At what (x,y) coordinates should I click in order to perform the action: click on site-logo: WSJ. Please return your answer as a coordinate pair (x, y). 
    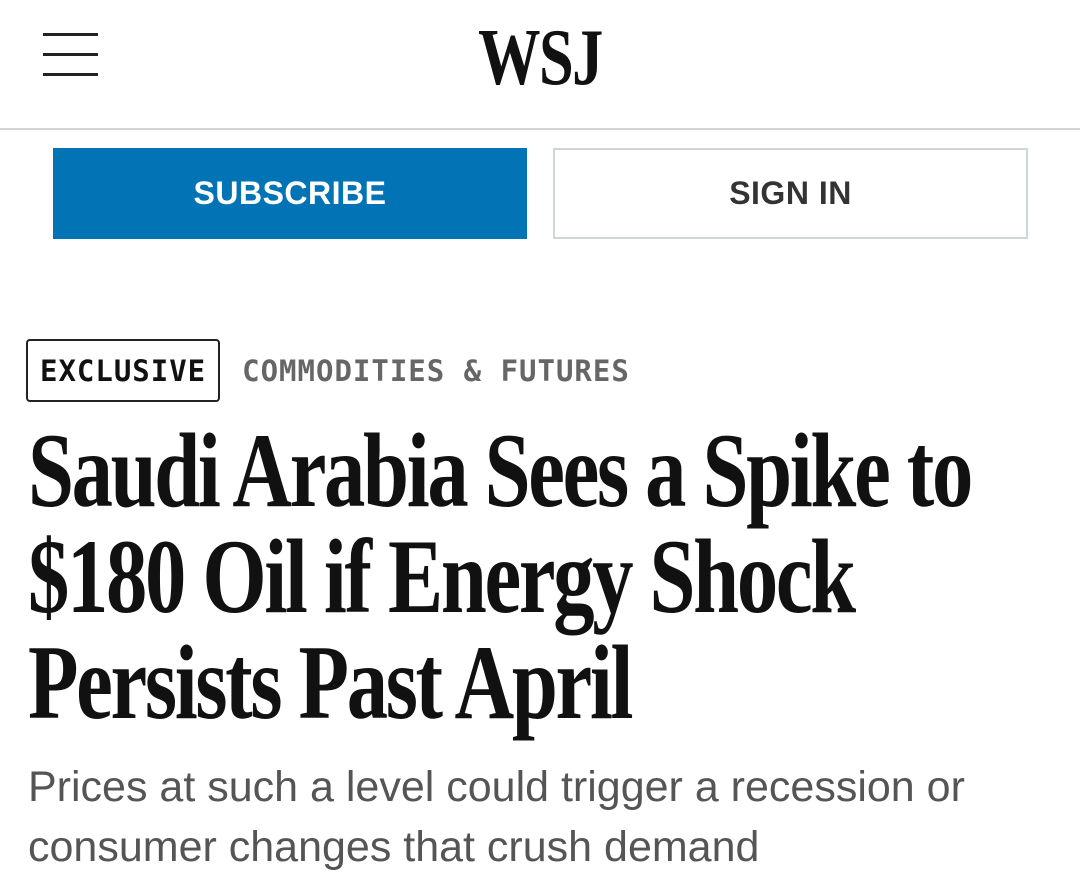
    Looking at the image, I should click on (540, 58).